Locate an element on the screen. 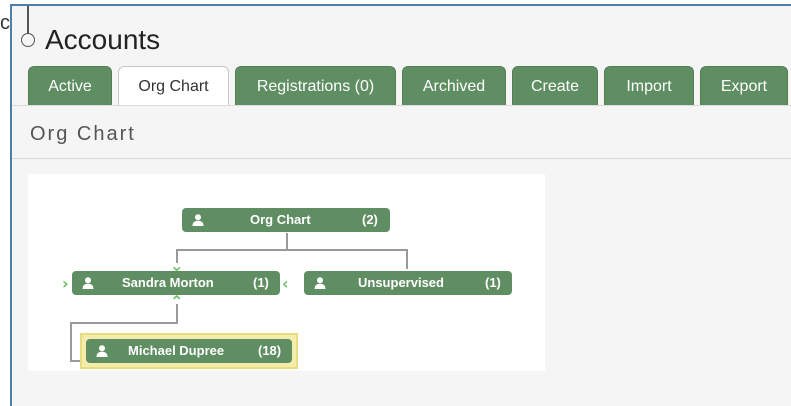  org-node-unsupervised-label: Unsupervised is located at coordinates (401, 282).